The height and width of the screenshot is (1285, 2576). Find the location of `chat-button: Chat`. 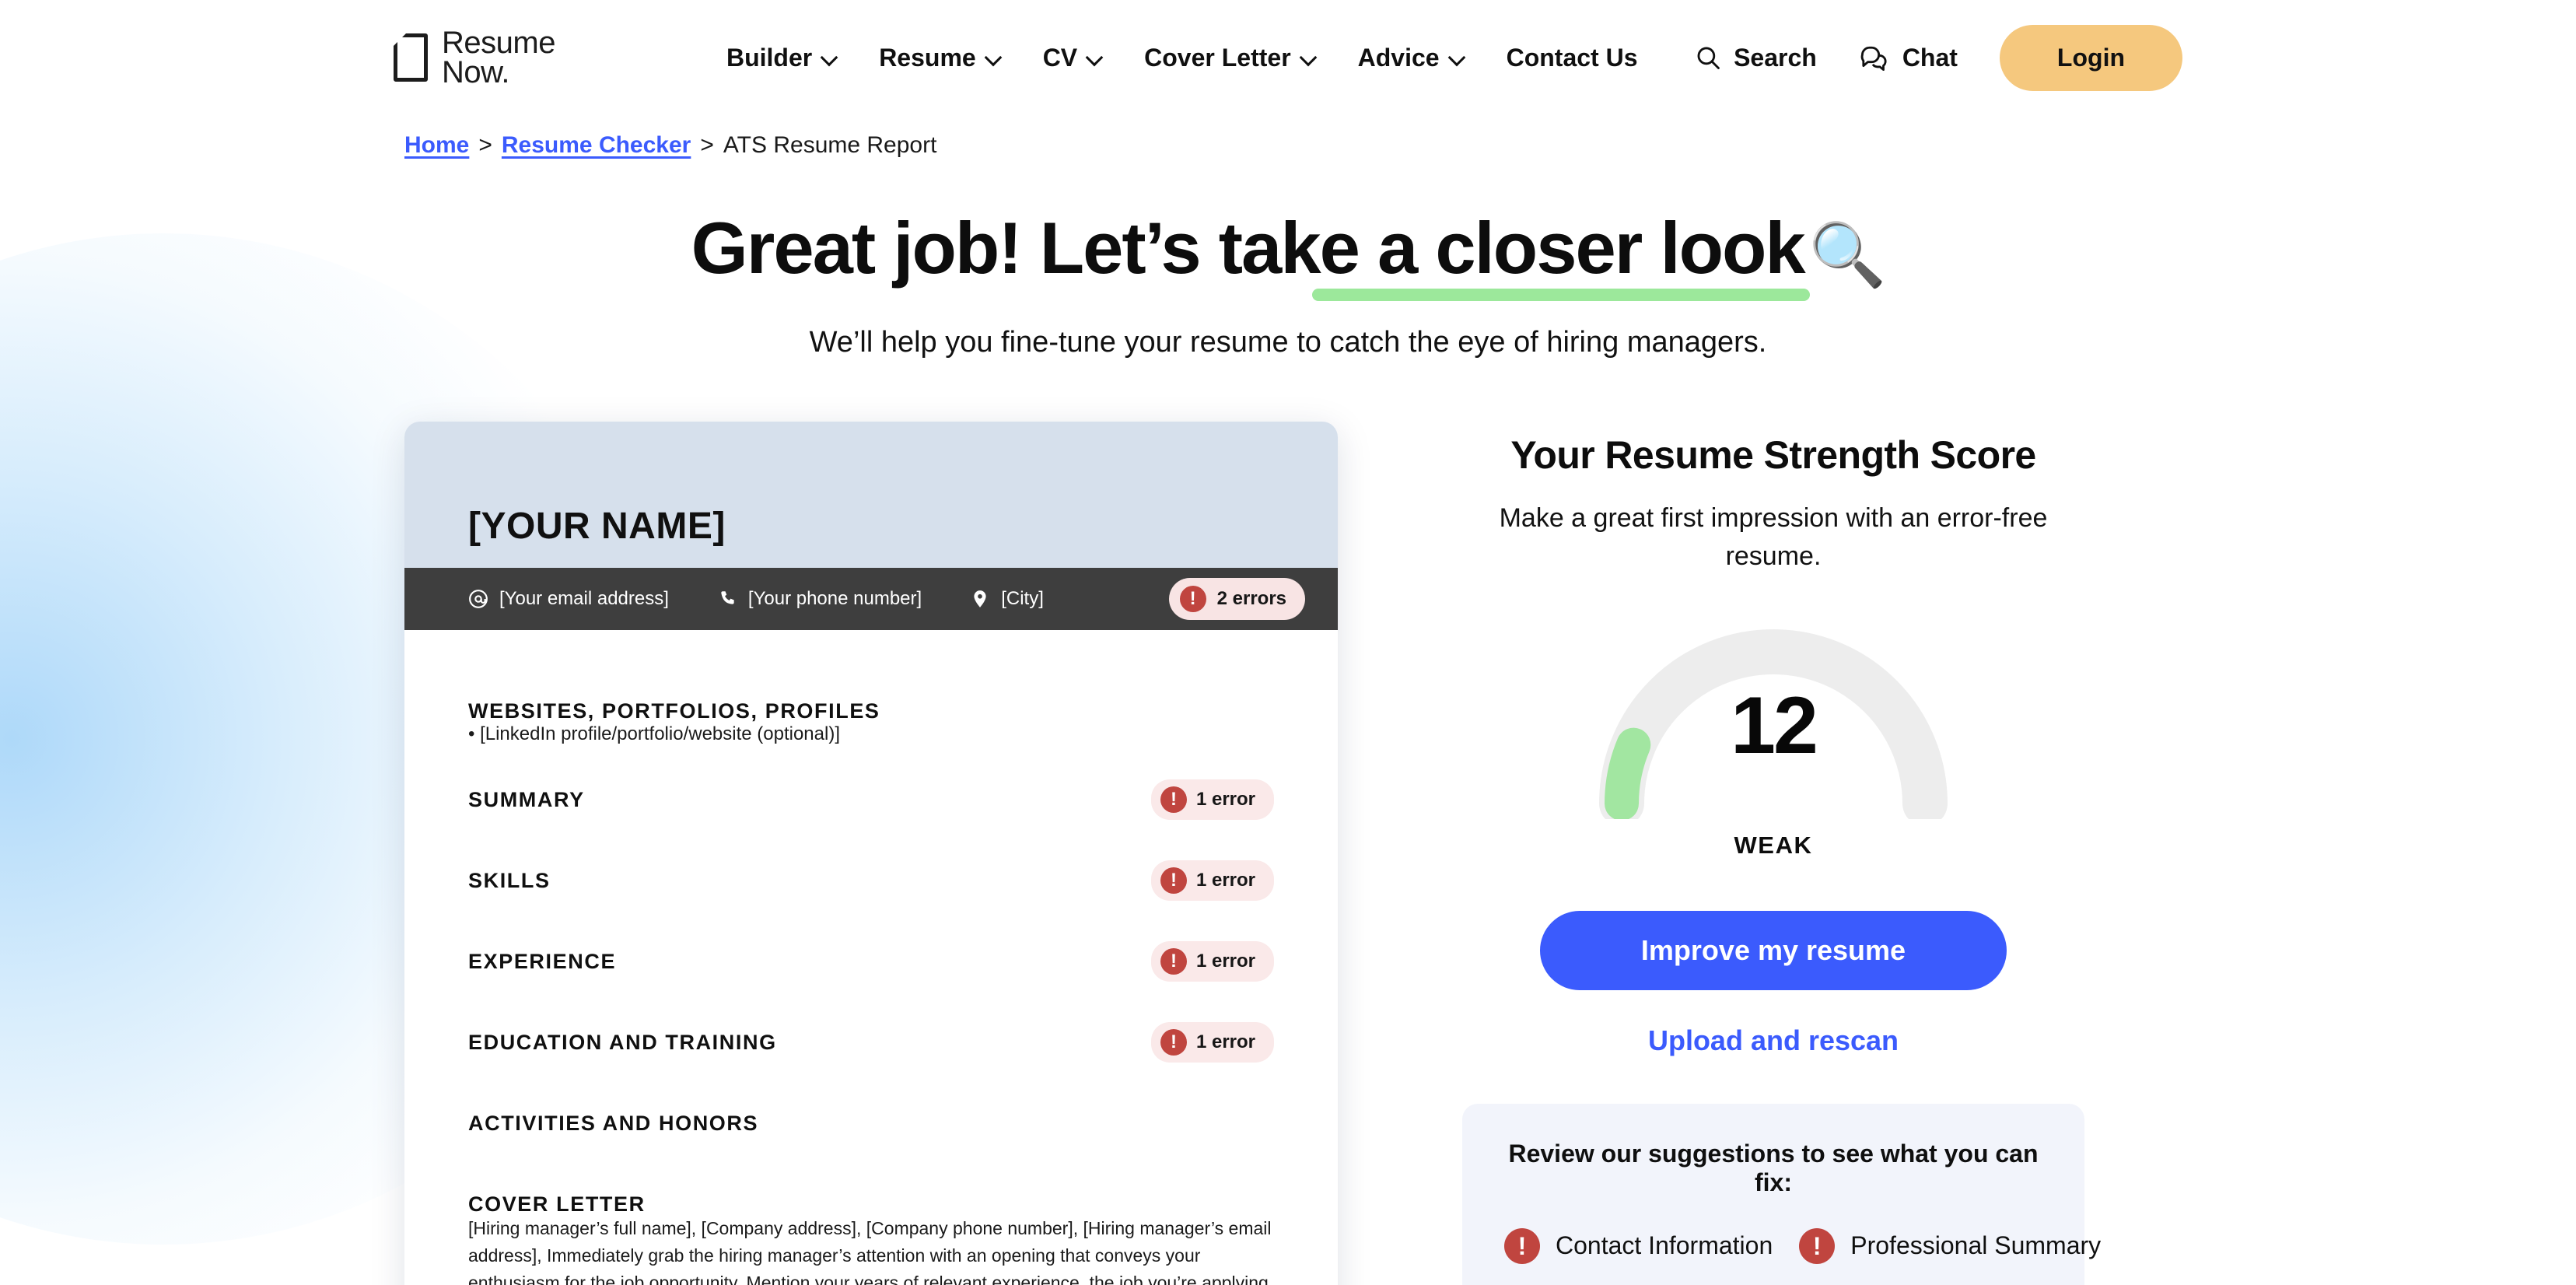

chat-button: Chat is located at coordinates (1909, 58).